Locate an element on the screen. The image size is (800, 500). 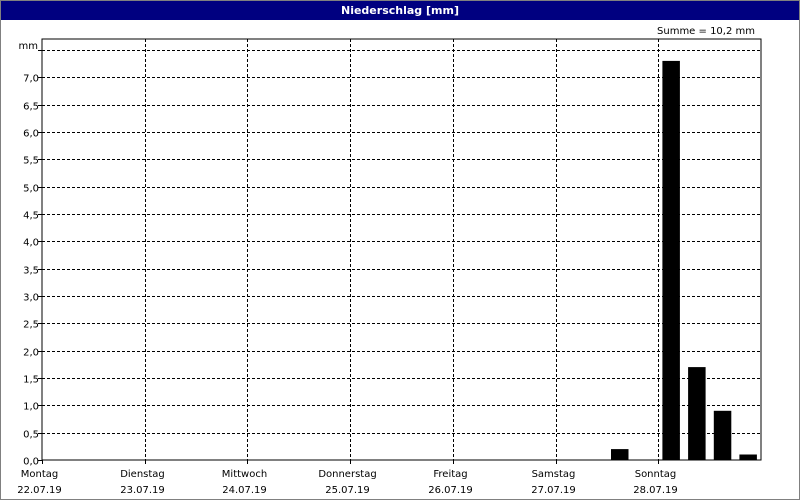
x-date-label: 24.07.19 is located at coordinates (244, 490).